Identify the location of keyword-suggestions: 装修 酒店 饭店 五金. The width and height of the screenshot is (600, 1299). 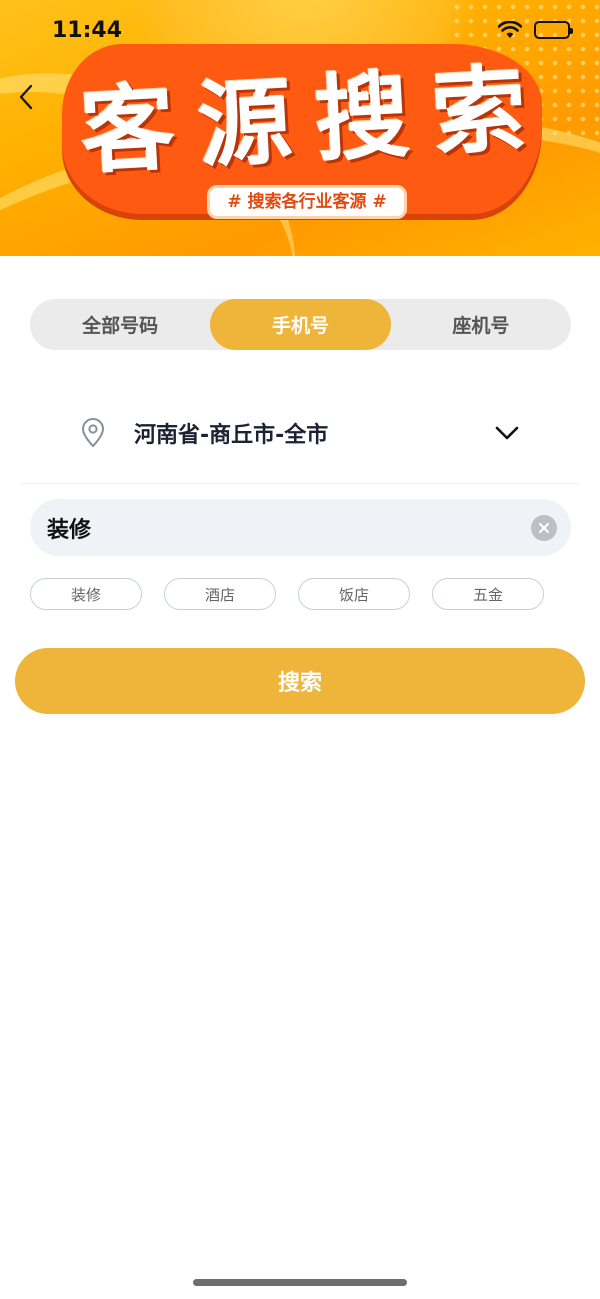
(300, 594).